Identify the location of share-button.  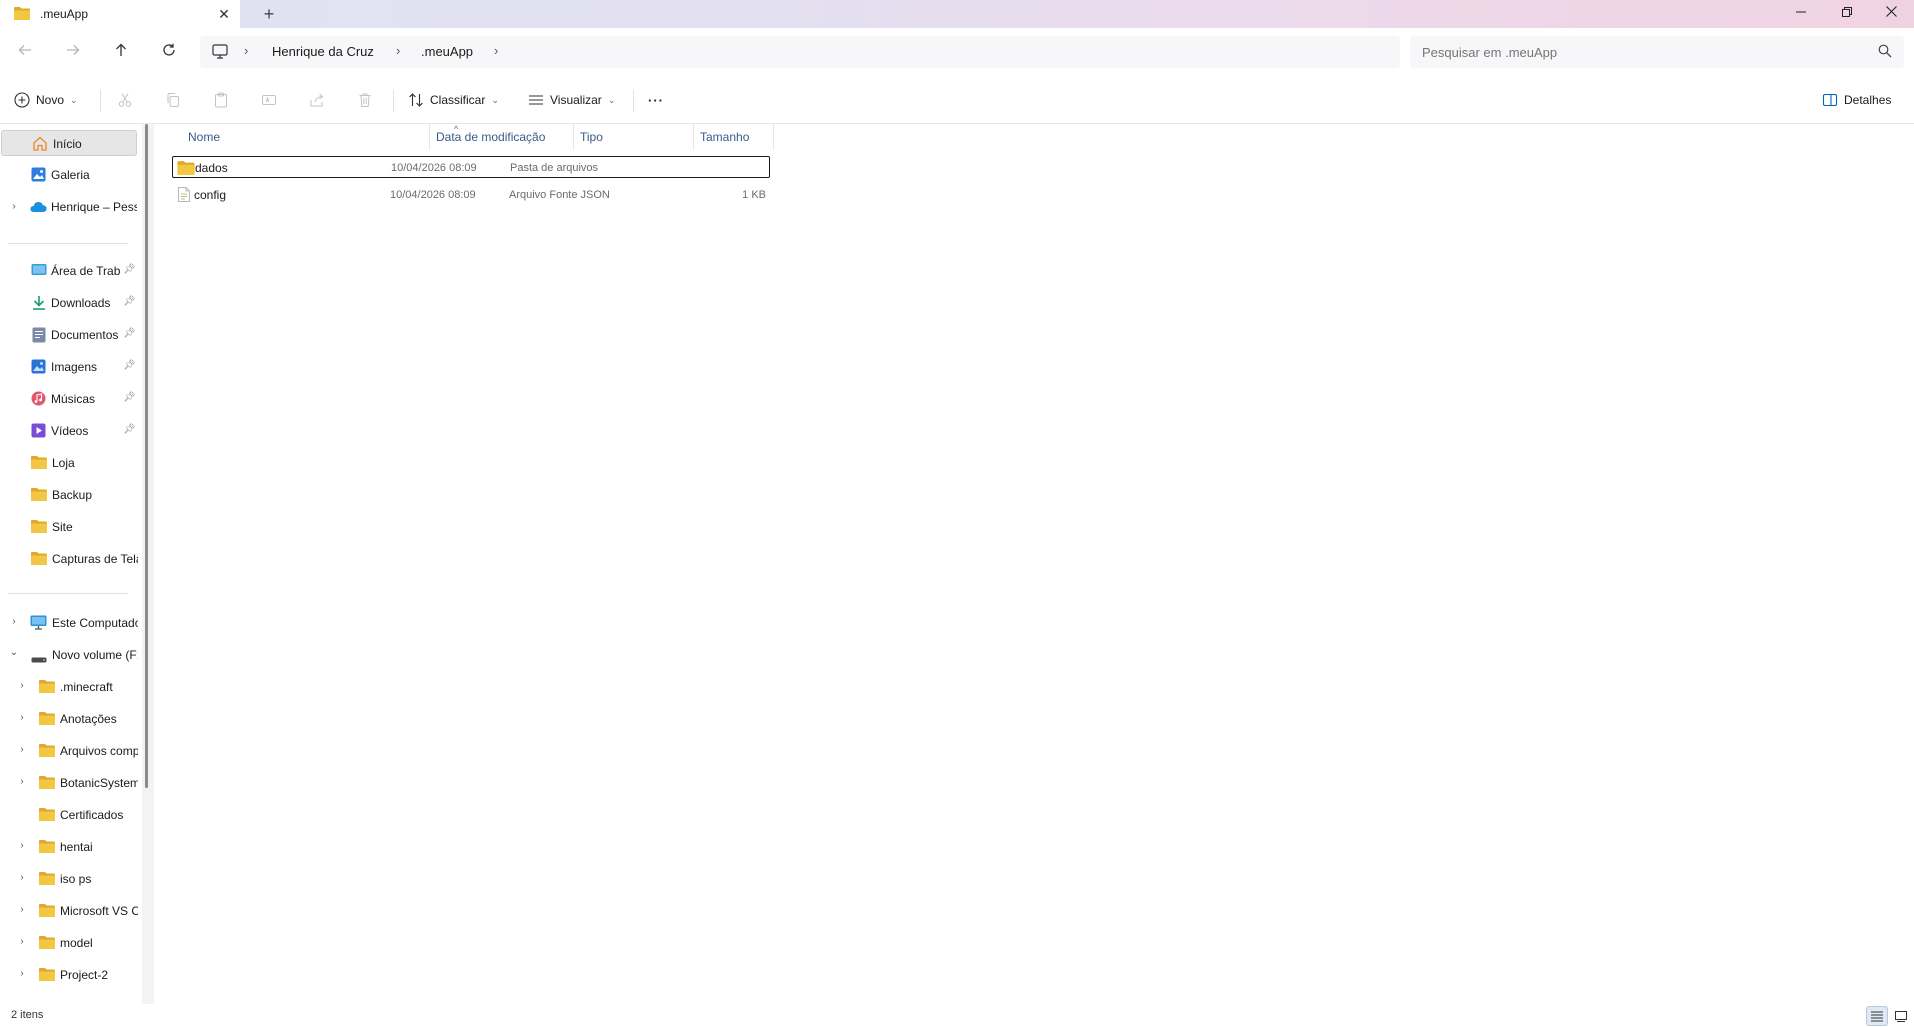
(317, 100).